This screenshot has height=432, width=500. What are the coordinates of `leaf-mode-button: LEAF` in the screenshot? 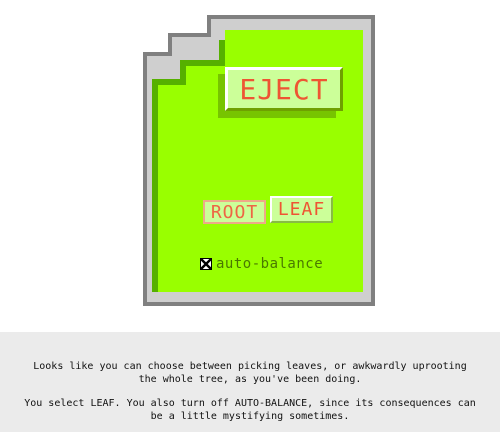 It's located at (301, 209).